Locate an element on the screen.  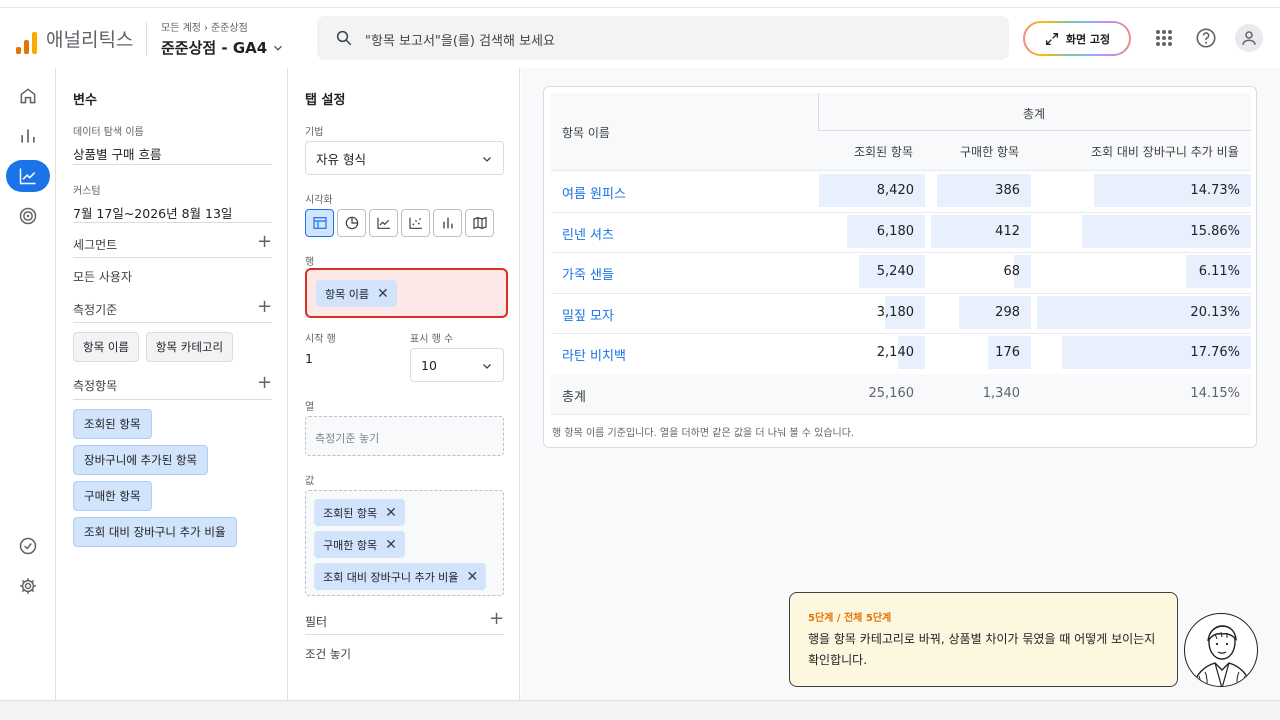
expand-icon is located at coordinates (1051, 38).